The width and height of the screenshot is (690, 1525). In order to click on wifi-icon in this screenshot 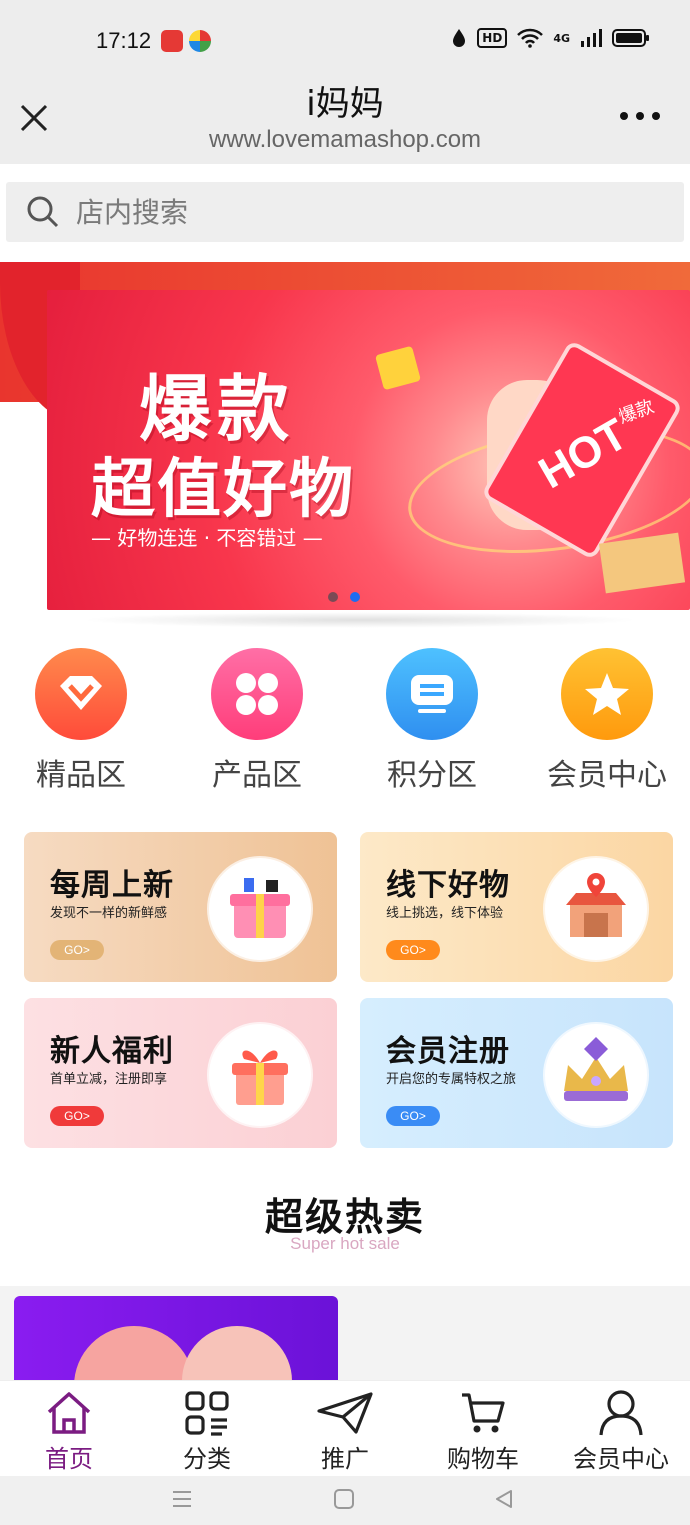, I will do `click(530, 38)`.